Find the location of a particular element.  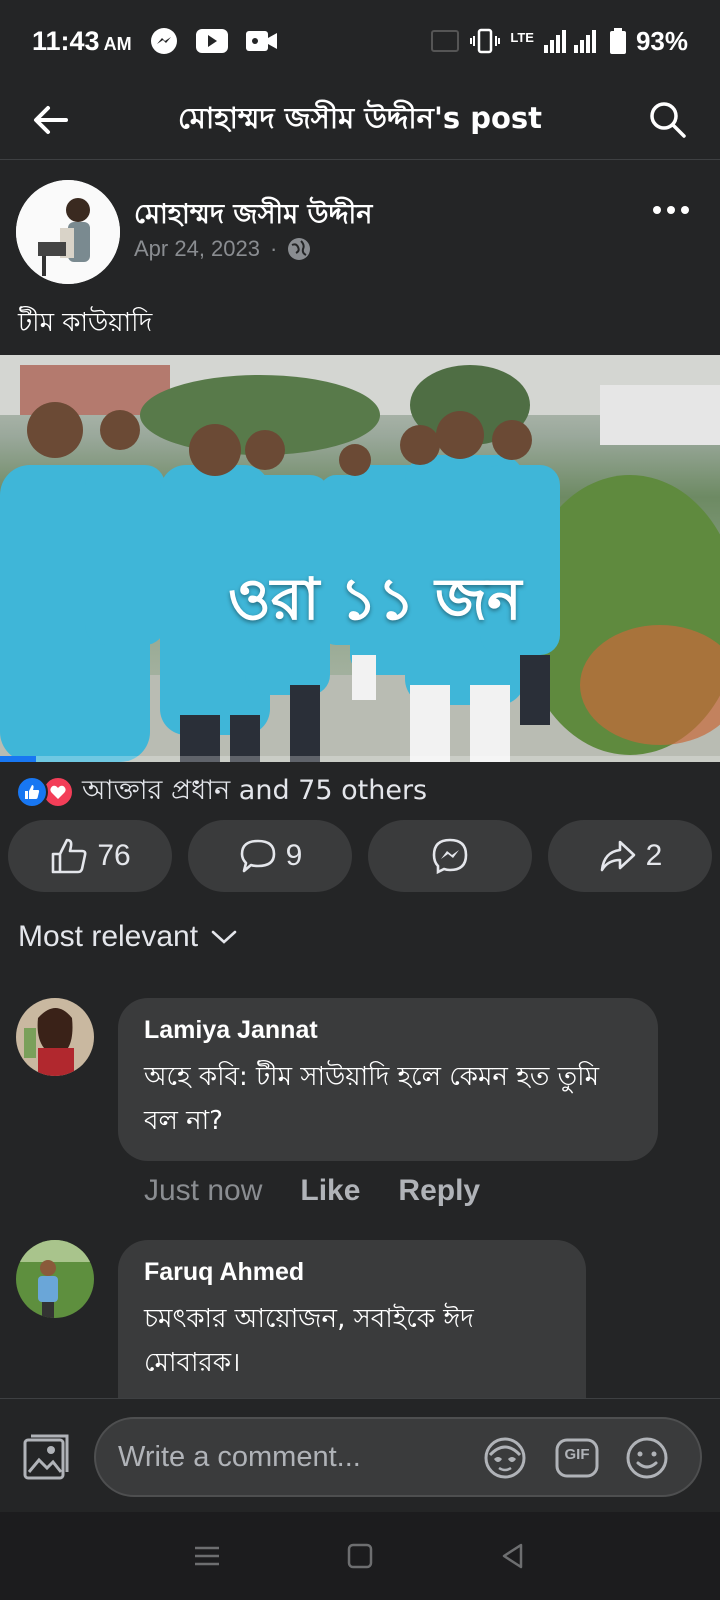

share-count: 2 is located at coordinates (654, 855).